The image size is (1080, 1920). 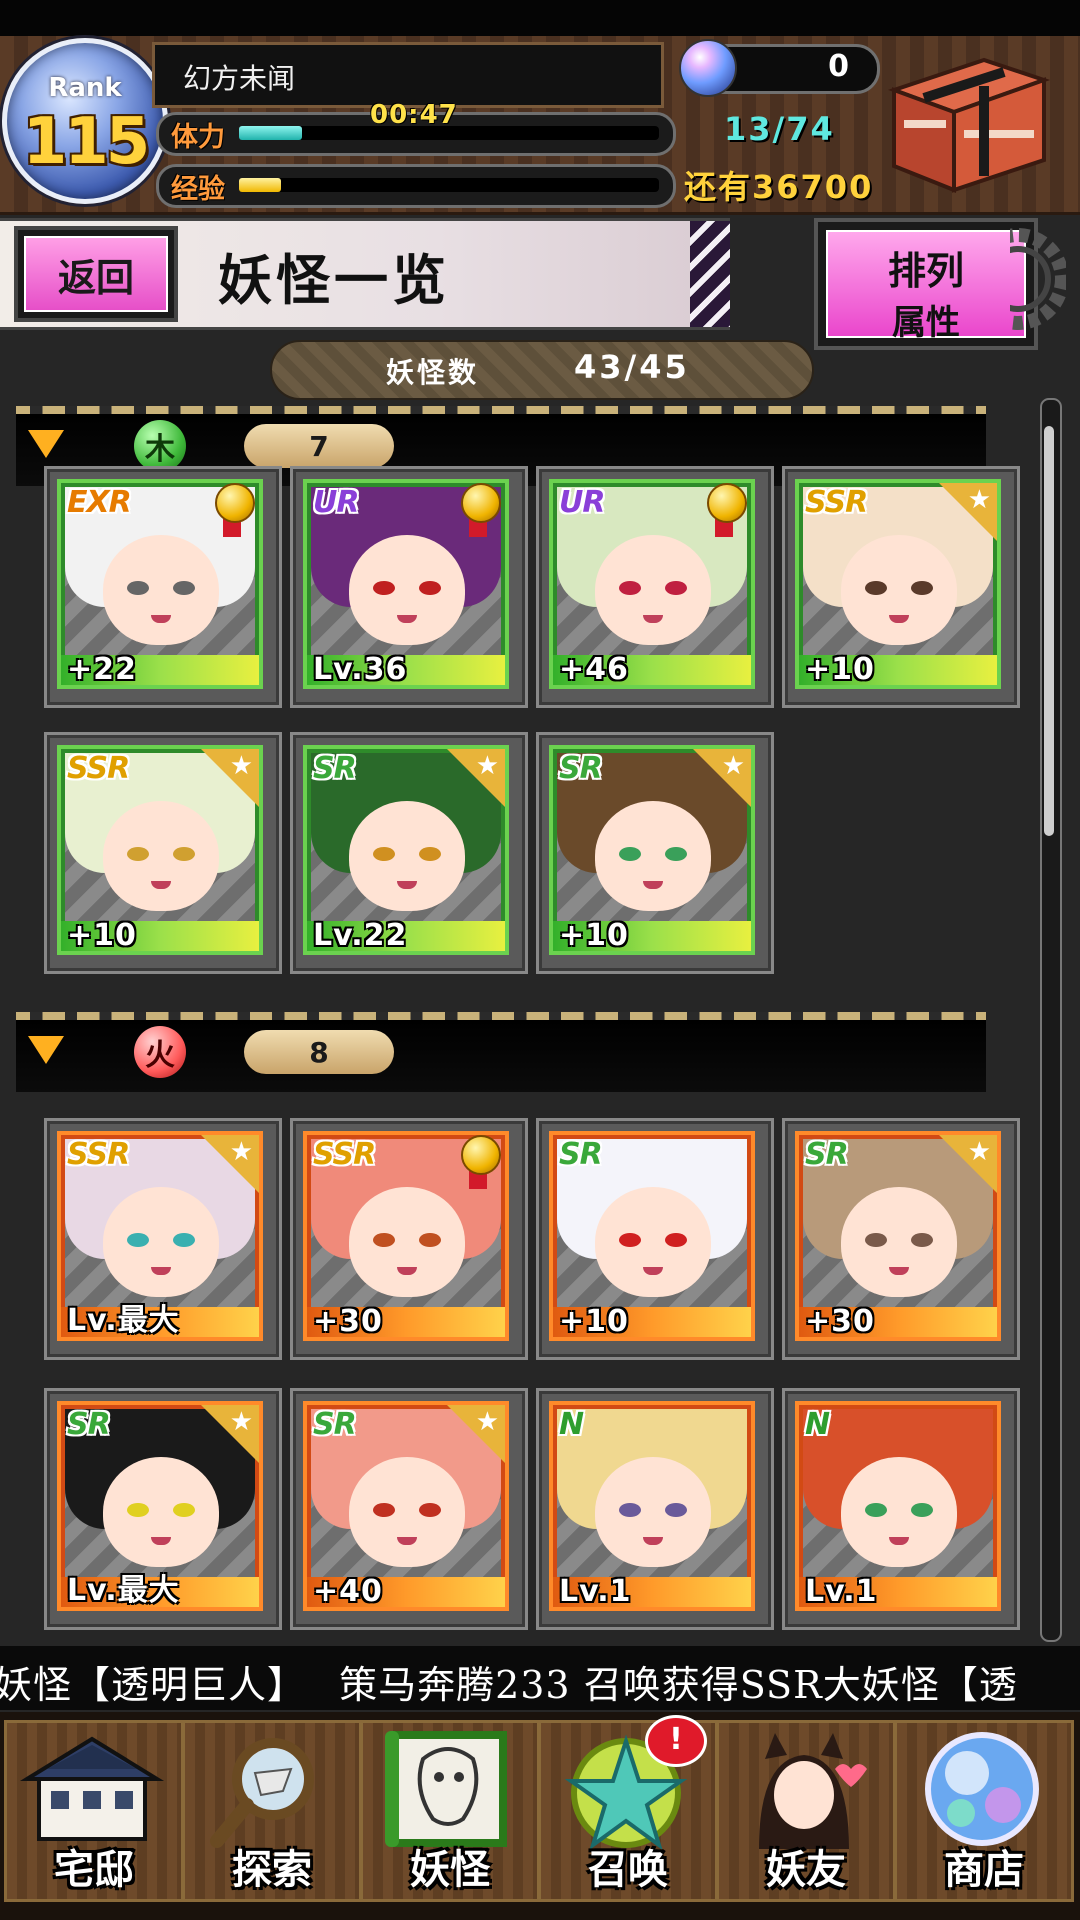 I want to click on group-count: 7, so click(x=319, y=446).